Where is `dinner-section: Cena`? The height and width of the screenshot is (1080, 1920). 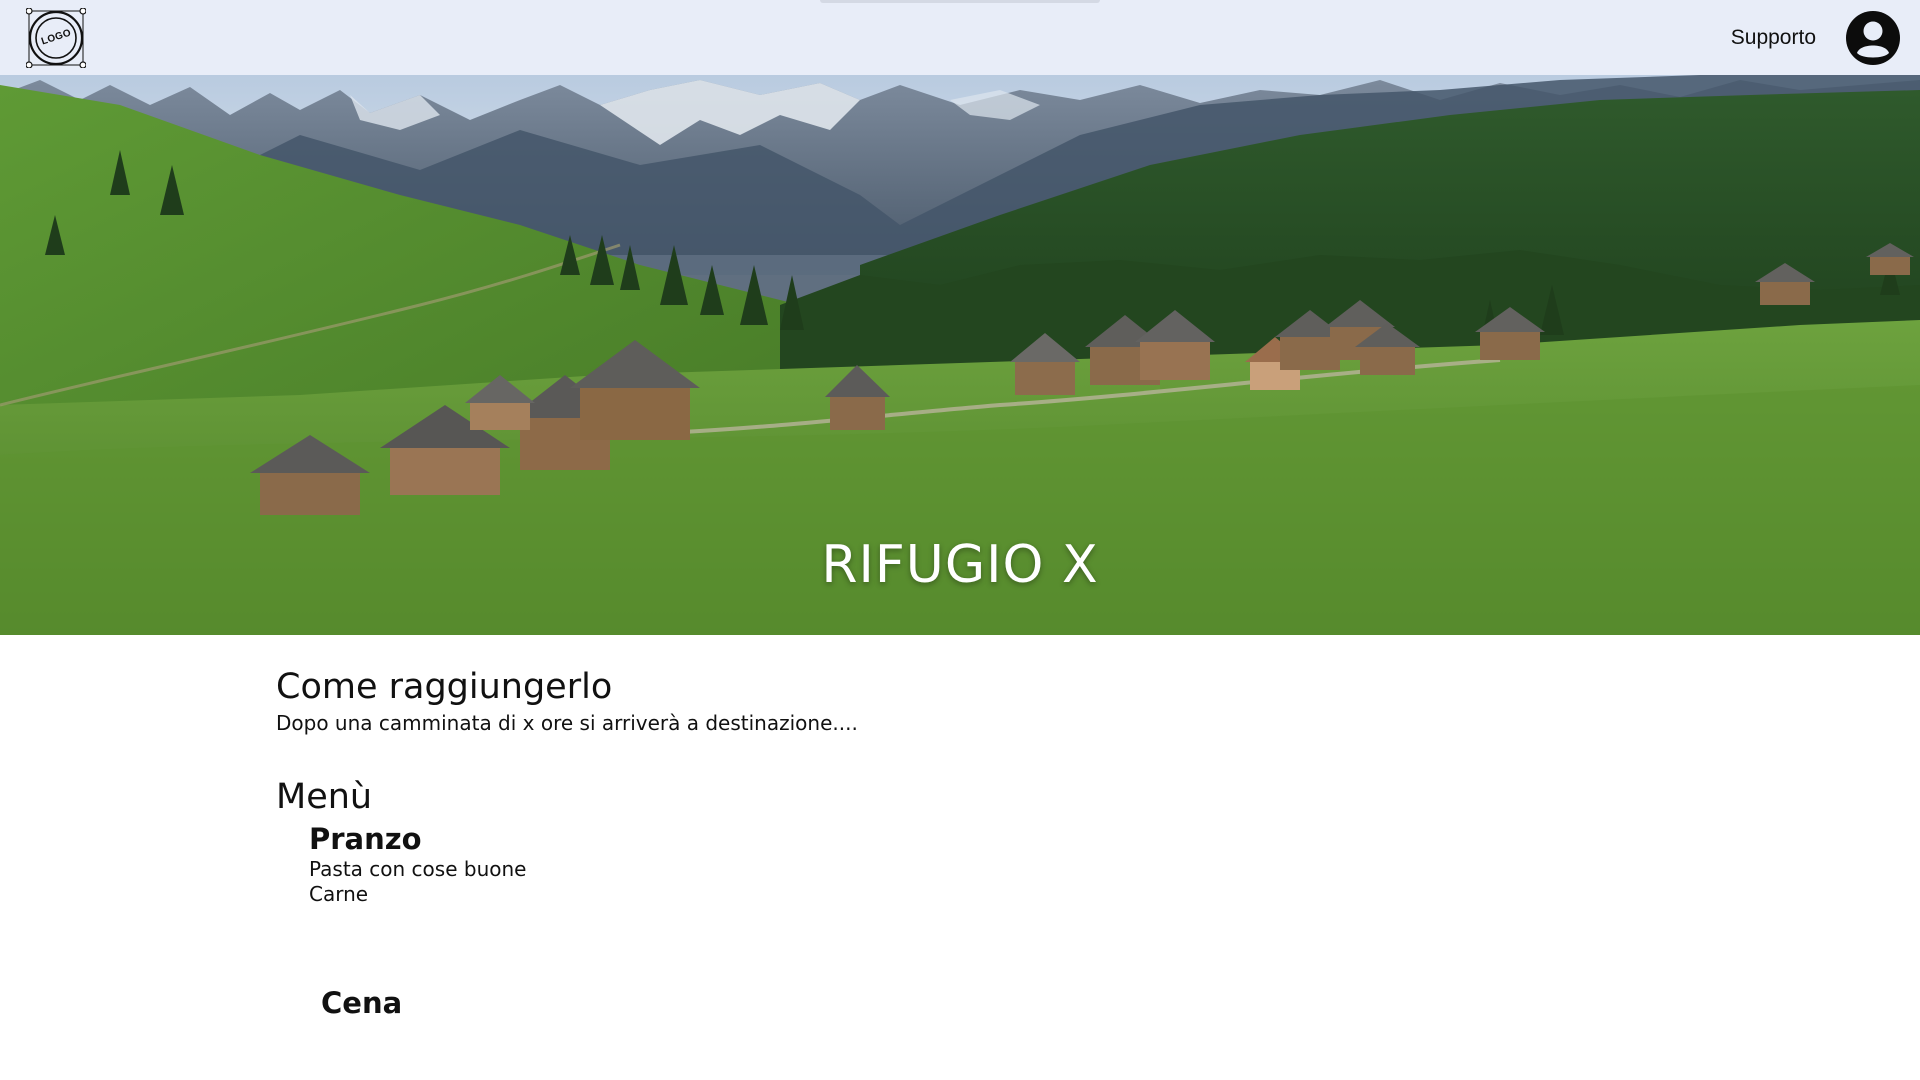 dinner-section: Cena is located at coordinates (998, 1003).